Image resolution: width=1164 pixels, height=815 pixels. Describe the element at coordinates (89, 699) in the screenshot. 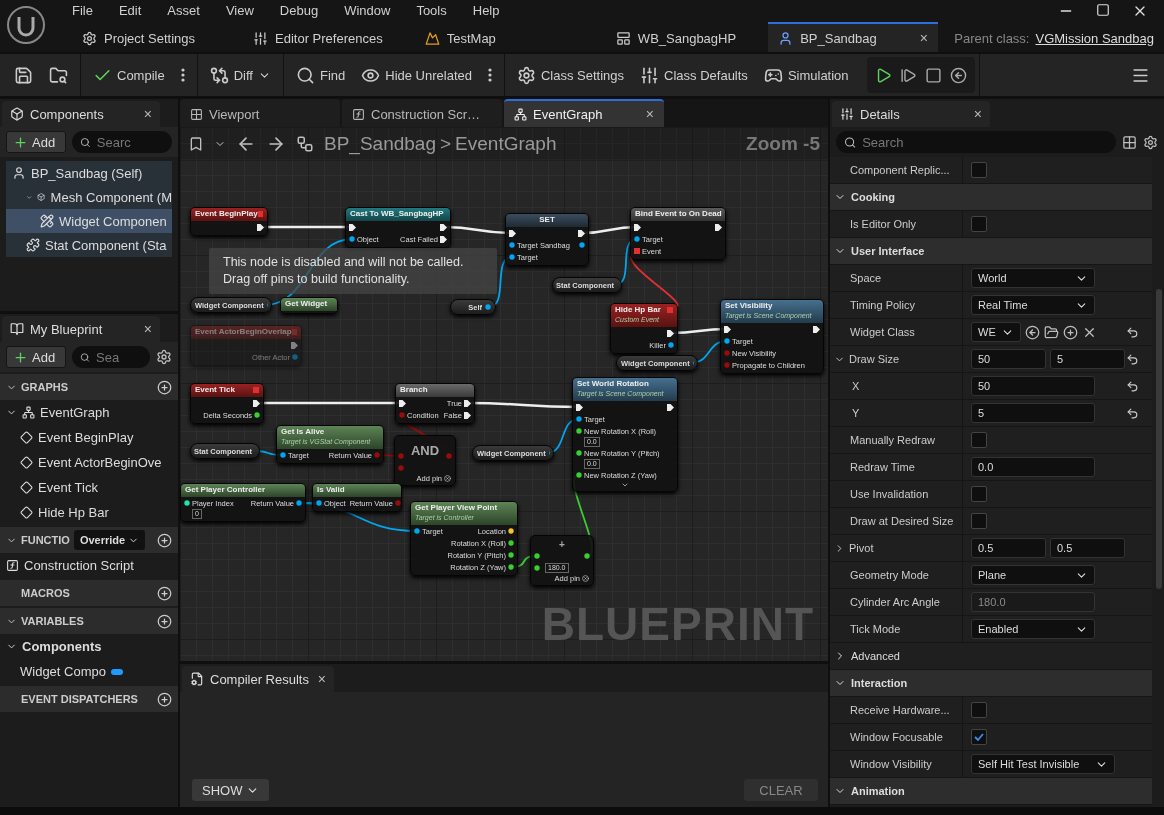

I see `section-header: EVENT DISPATCHERS` at that location.